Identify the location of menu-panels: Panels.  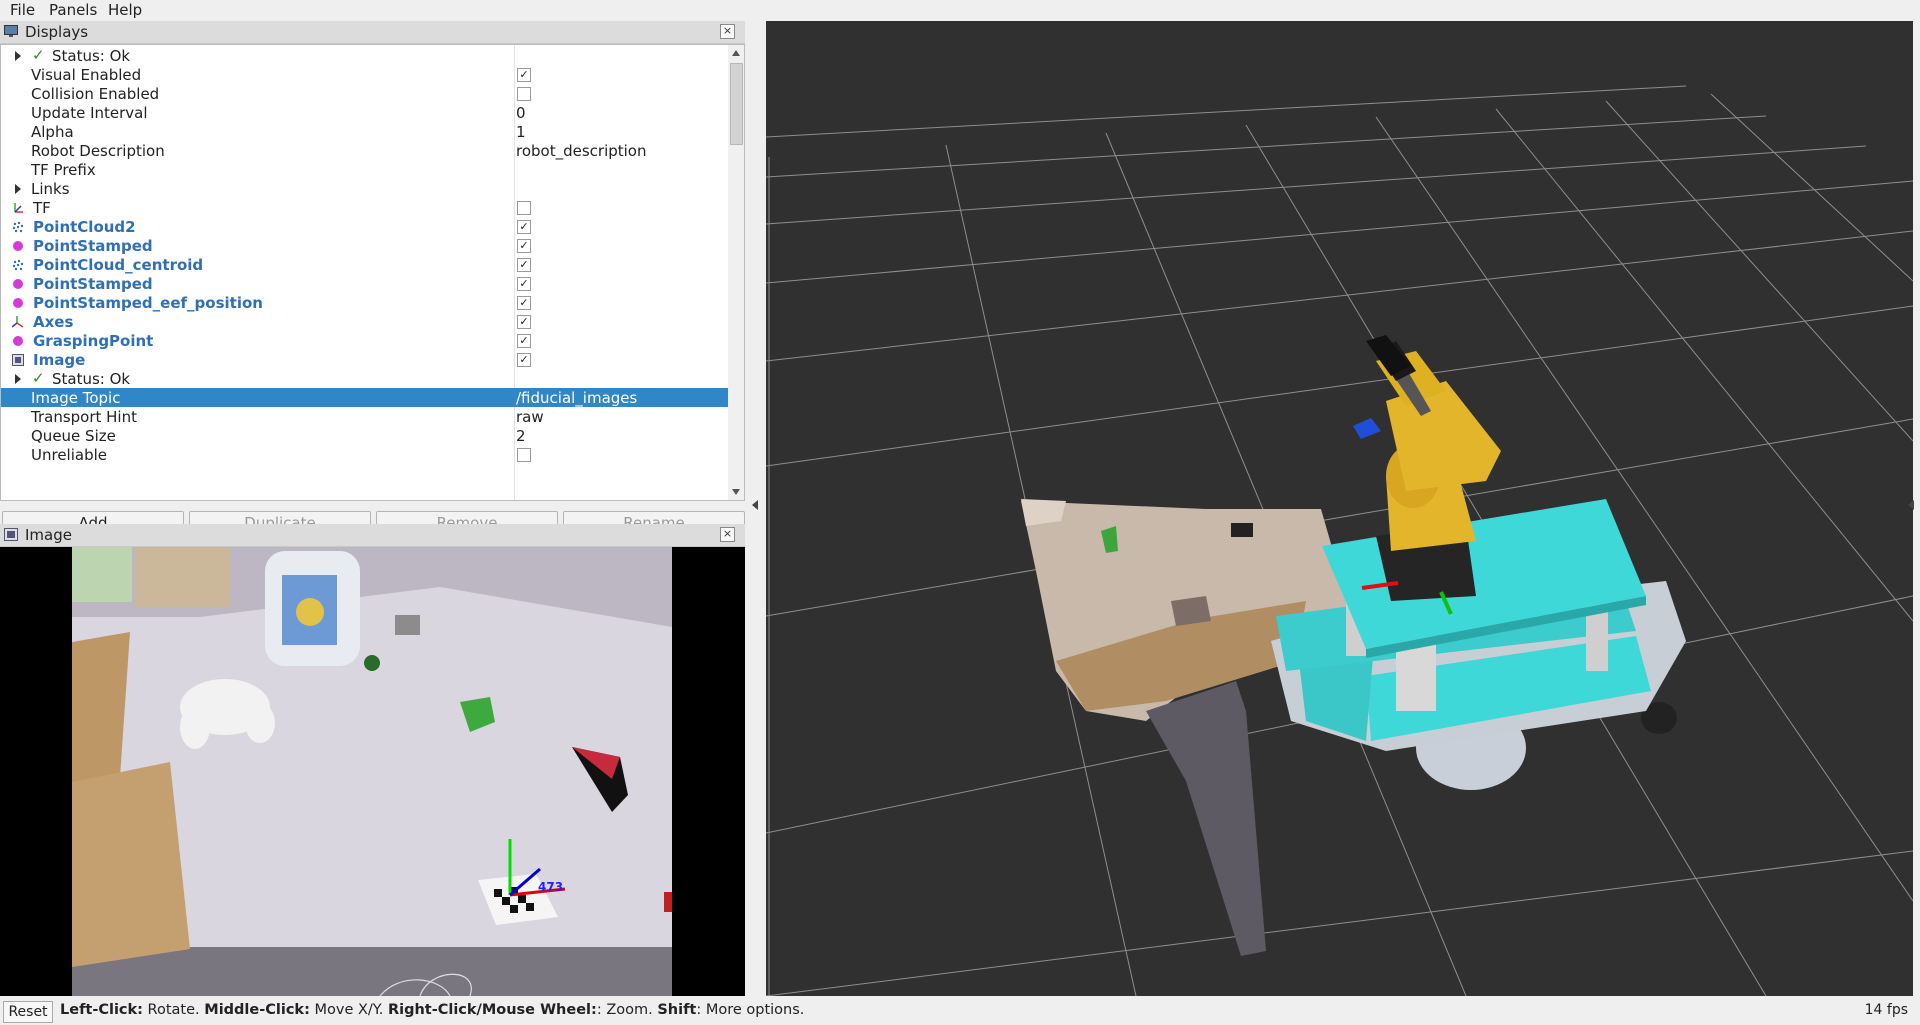
(73, 10).